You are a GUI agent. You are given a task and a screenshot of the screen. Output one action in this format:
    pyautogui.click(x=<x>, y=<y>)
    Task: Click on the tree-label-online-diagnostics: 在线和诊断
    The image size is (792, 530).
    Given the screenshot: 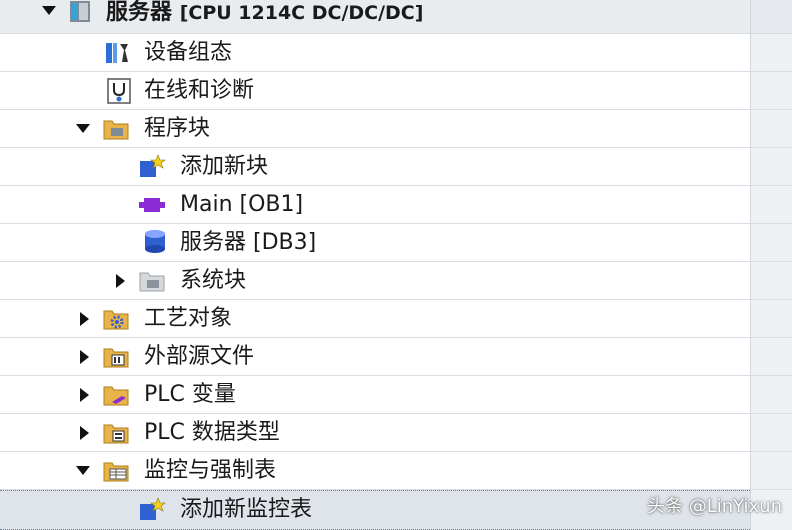 What is the action you would take?
    pyautogui.click(x=199, y=90)
    